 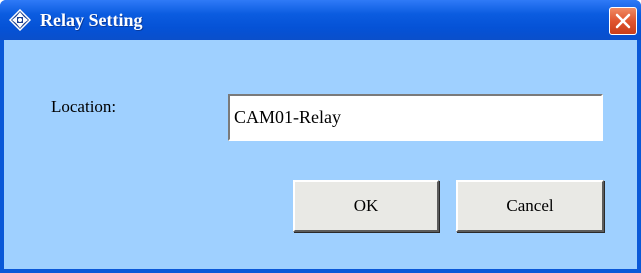 What do you see at coordinates (84, 106) in the screenshot?
I see `location-label: Location:` at bounding box center [84, 106].